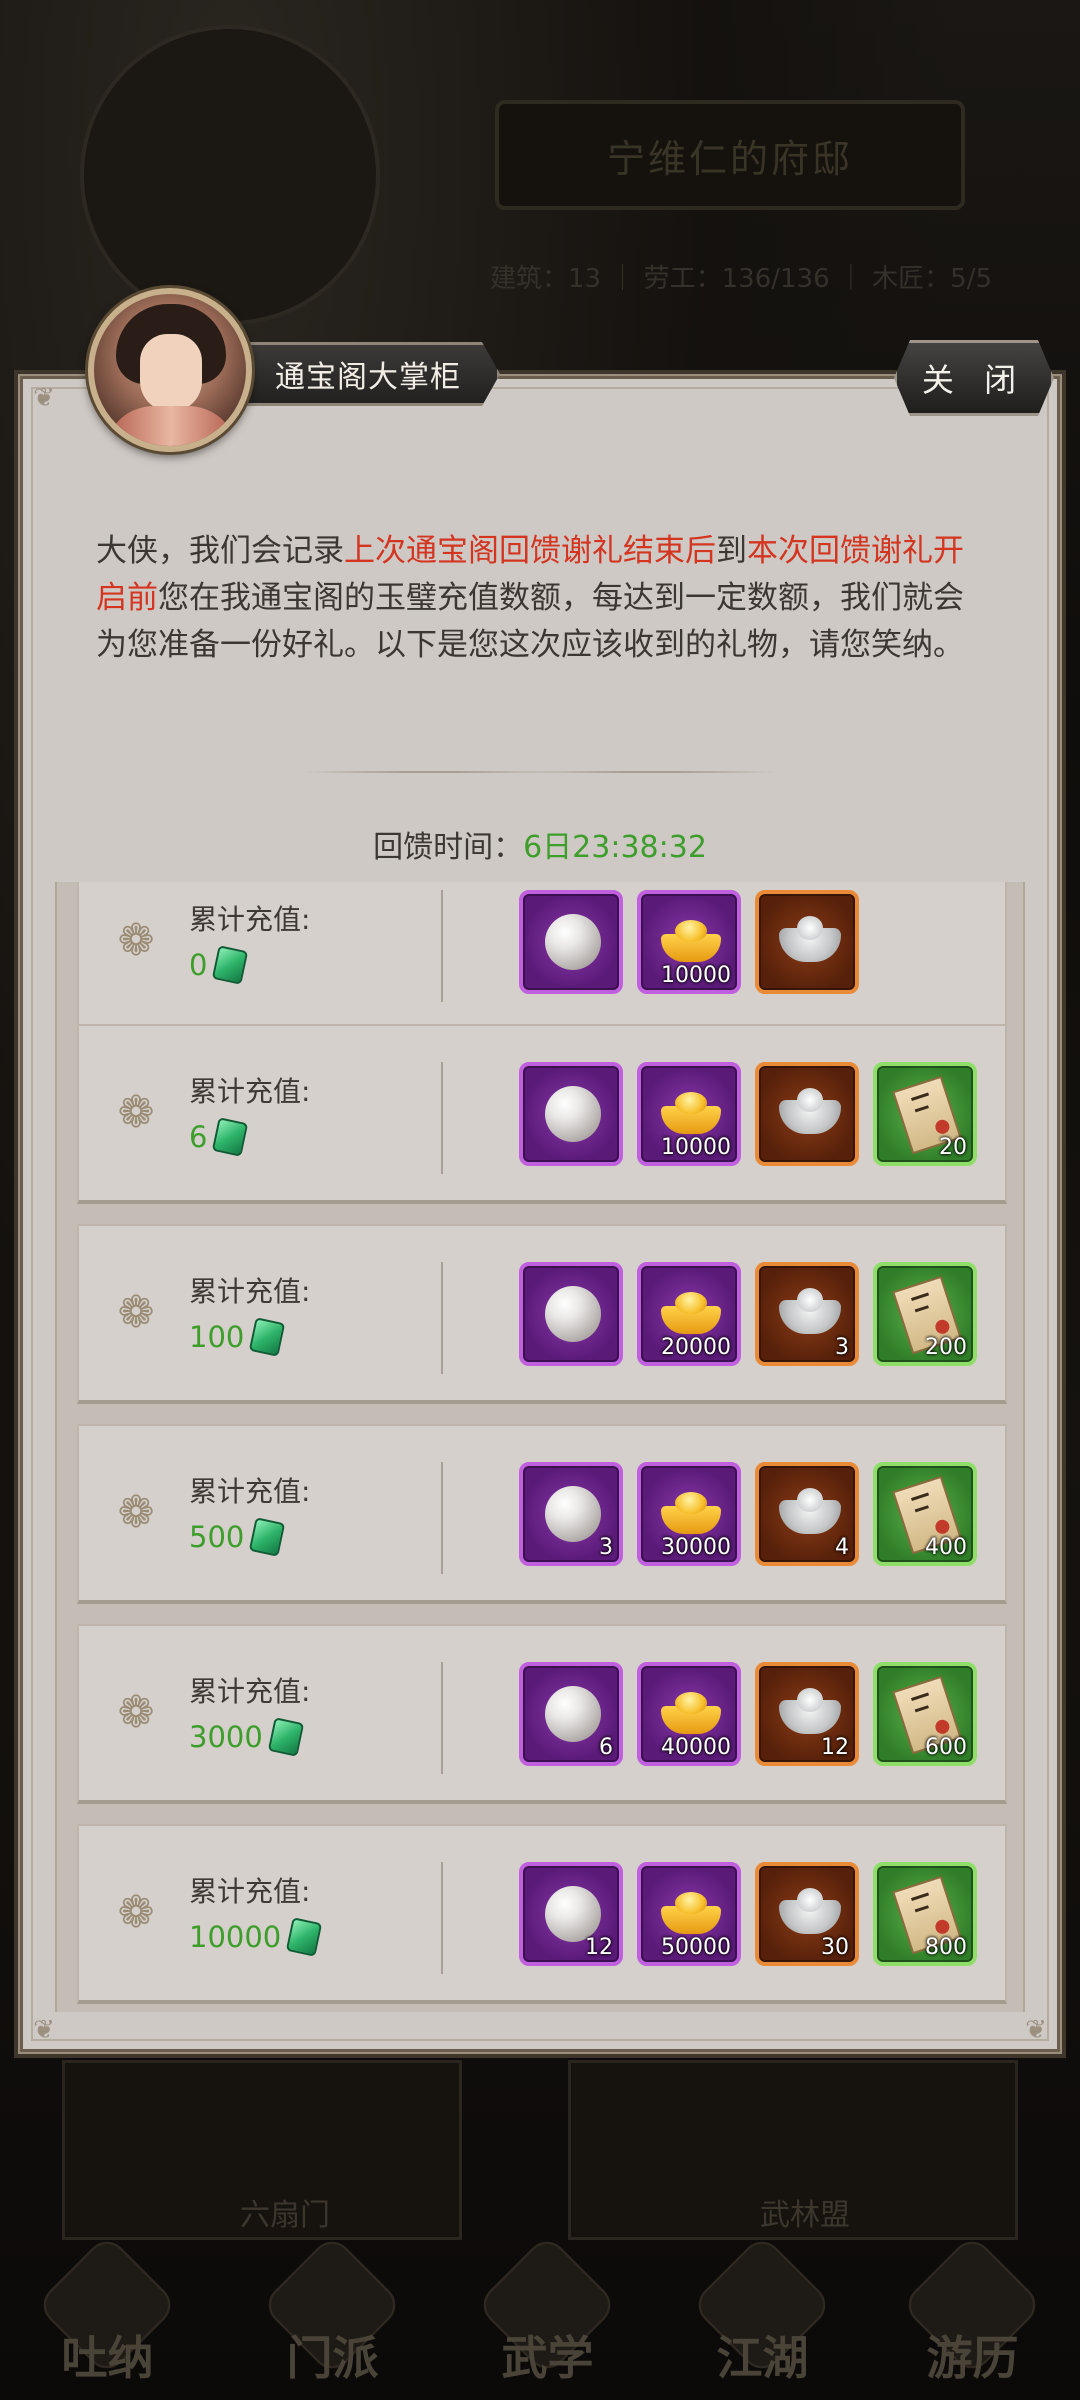  What do you see at coordinates (805, 2215) in the screenshot?
I see `background-panel-label-right: 武林盟` at bounding box center [805, 2215].